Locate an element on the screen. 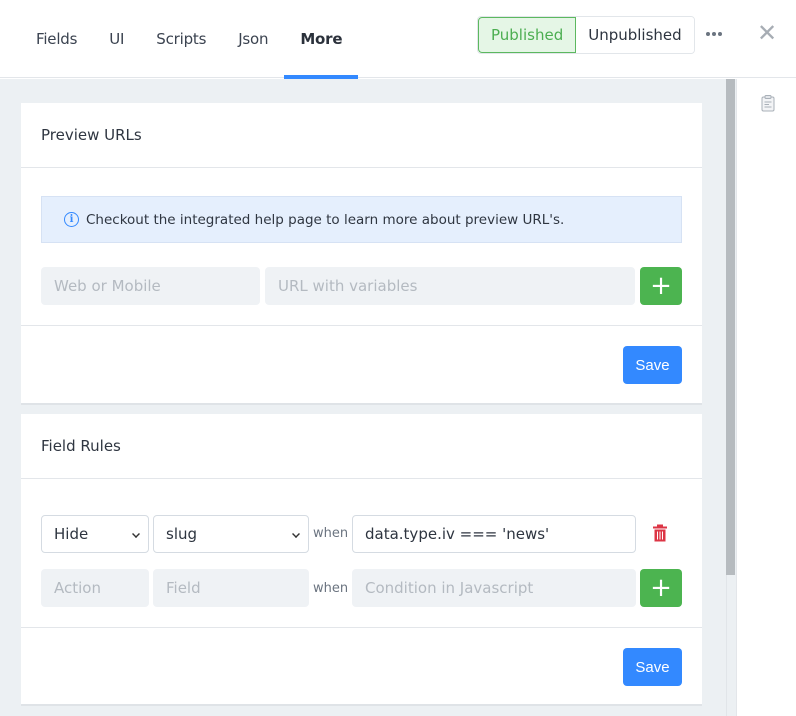 The width and height of the screenshot is (796, 716). rule-when-label: when is located at coordinates (331, 533).